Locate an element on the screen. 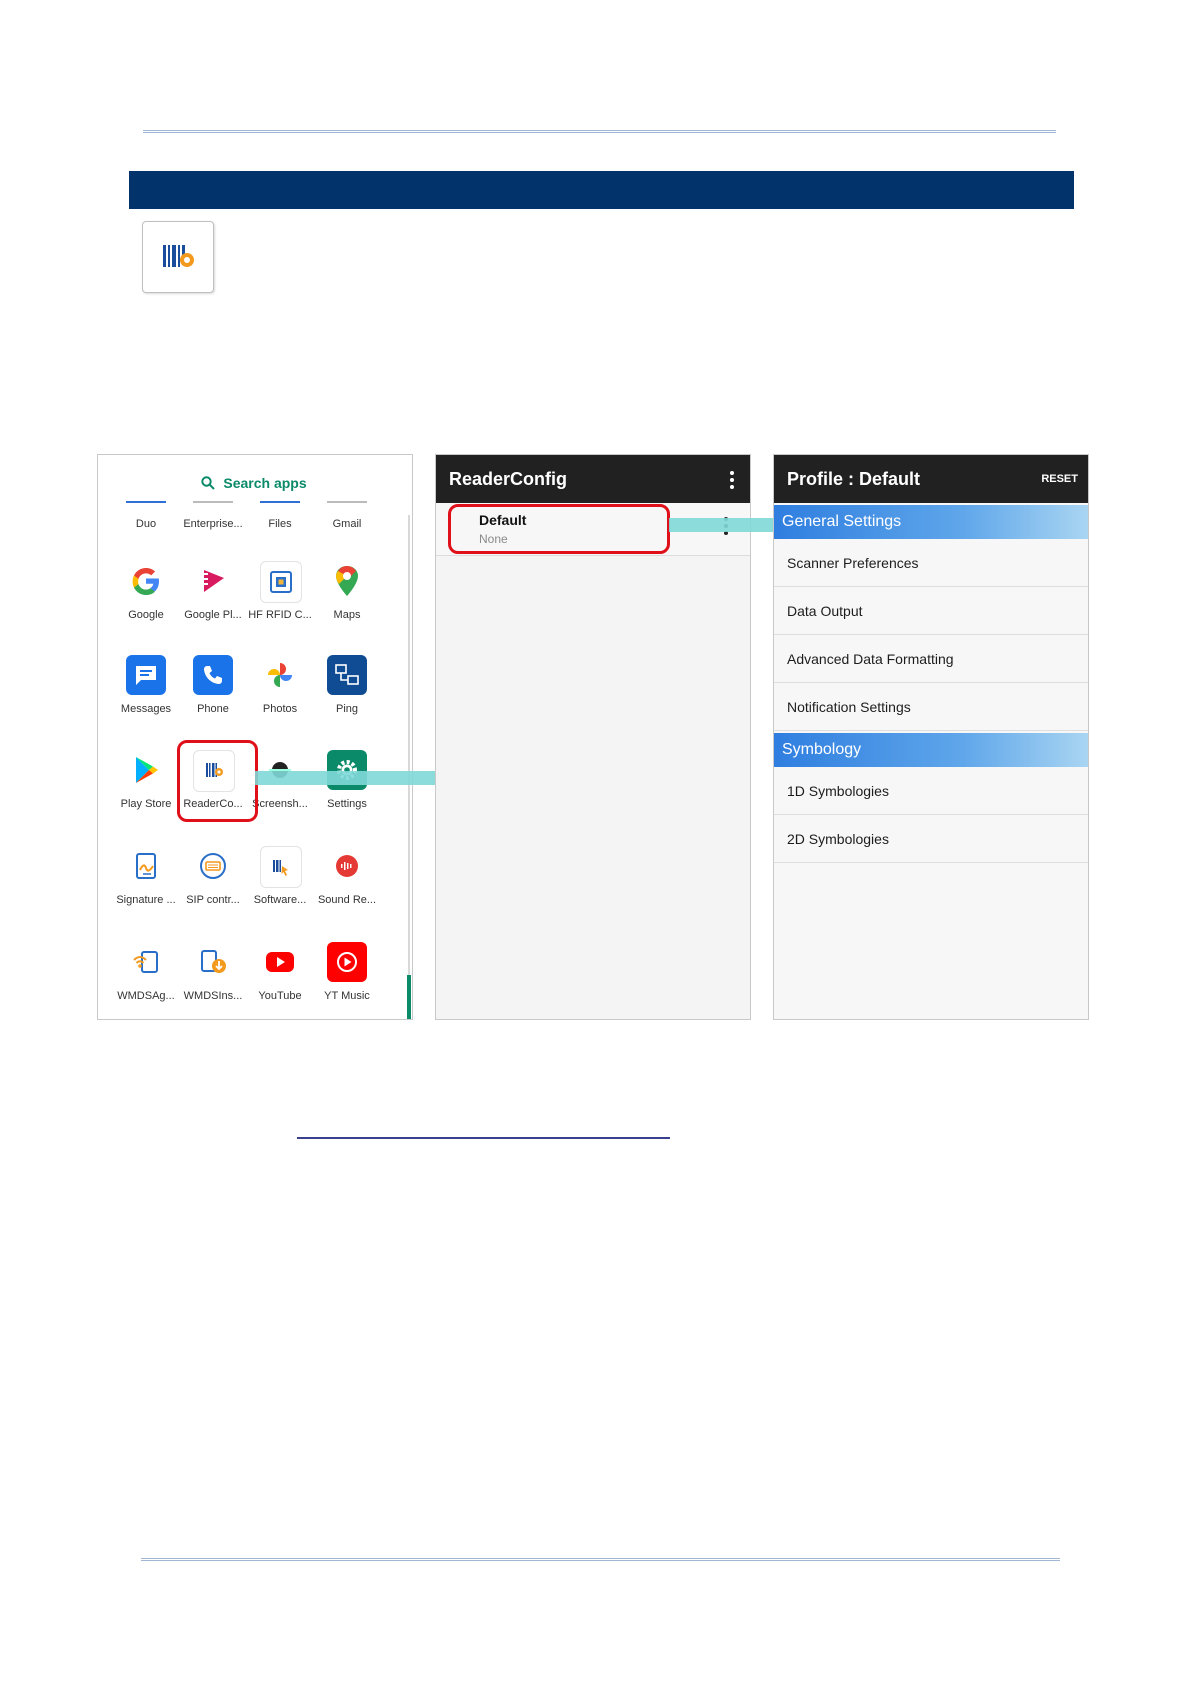 The width and height of the screenshot is (1191, 1683). hyperlink-underline is located at coordinates (483, 1138).